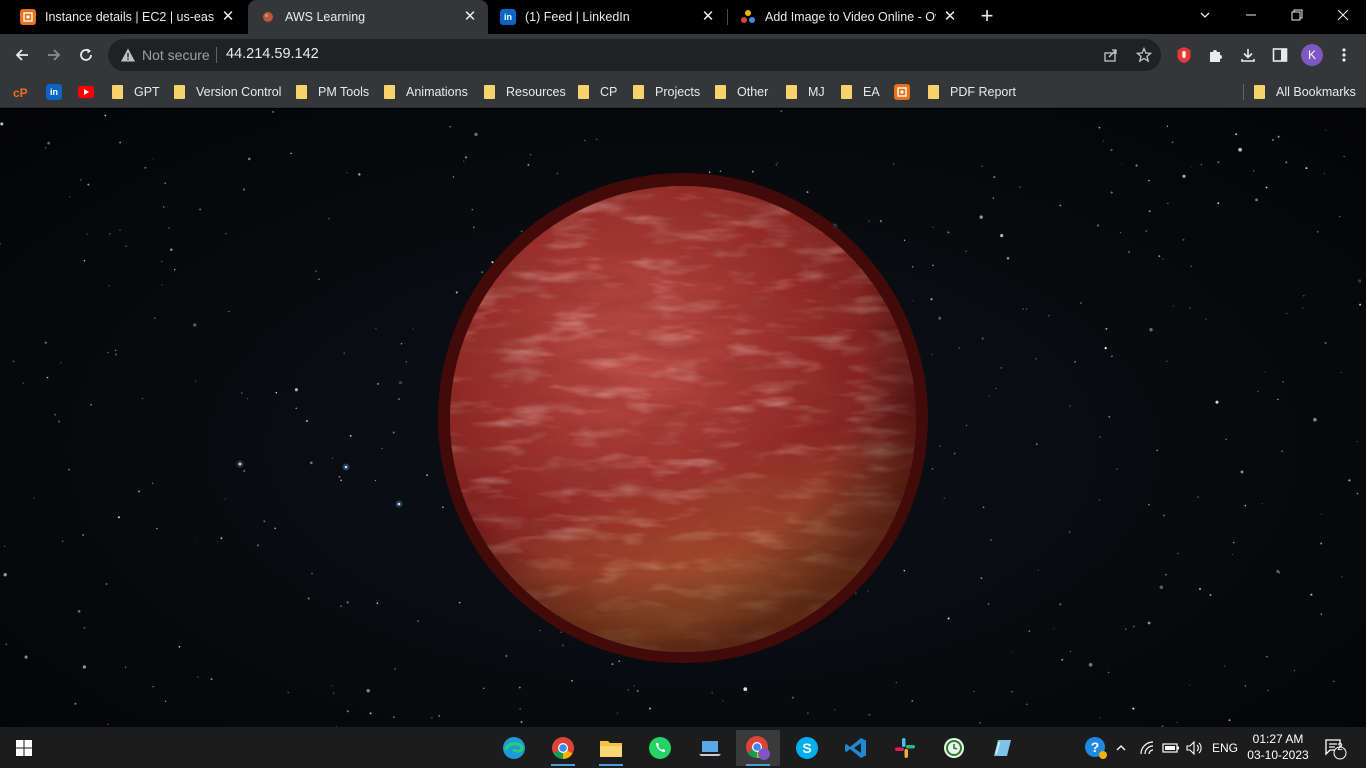  I want to click on bookmark-folder-resources: Resources, so click(525, 92).